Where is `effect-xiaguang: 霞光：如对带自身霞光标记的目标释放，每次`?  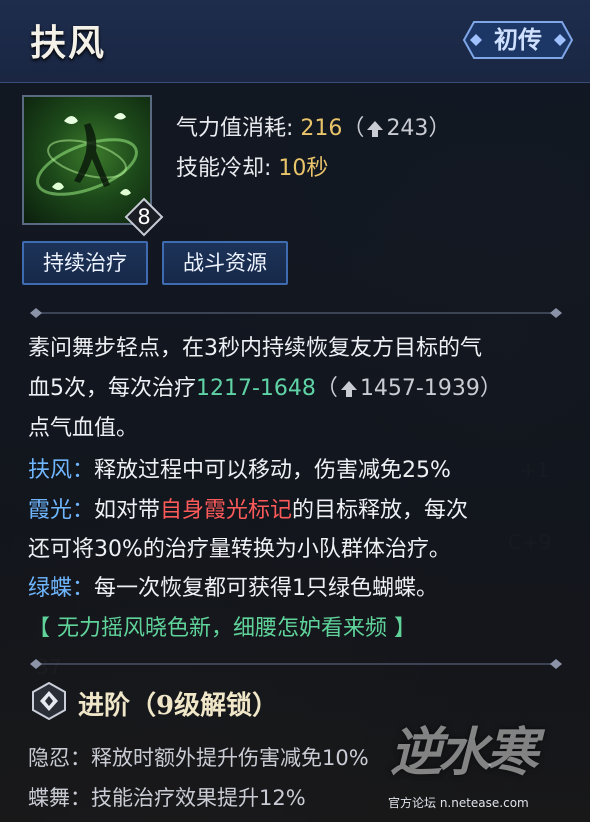 effect-xiaguang: 霞光：如对带自身霞光标记的目标释放，每次 is located at coordinates (248, 508).